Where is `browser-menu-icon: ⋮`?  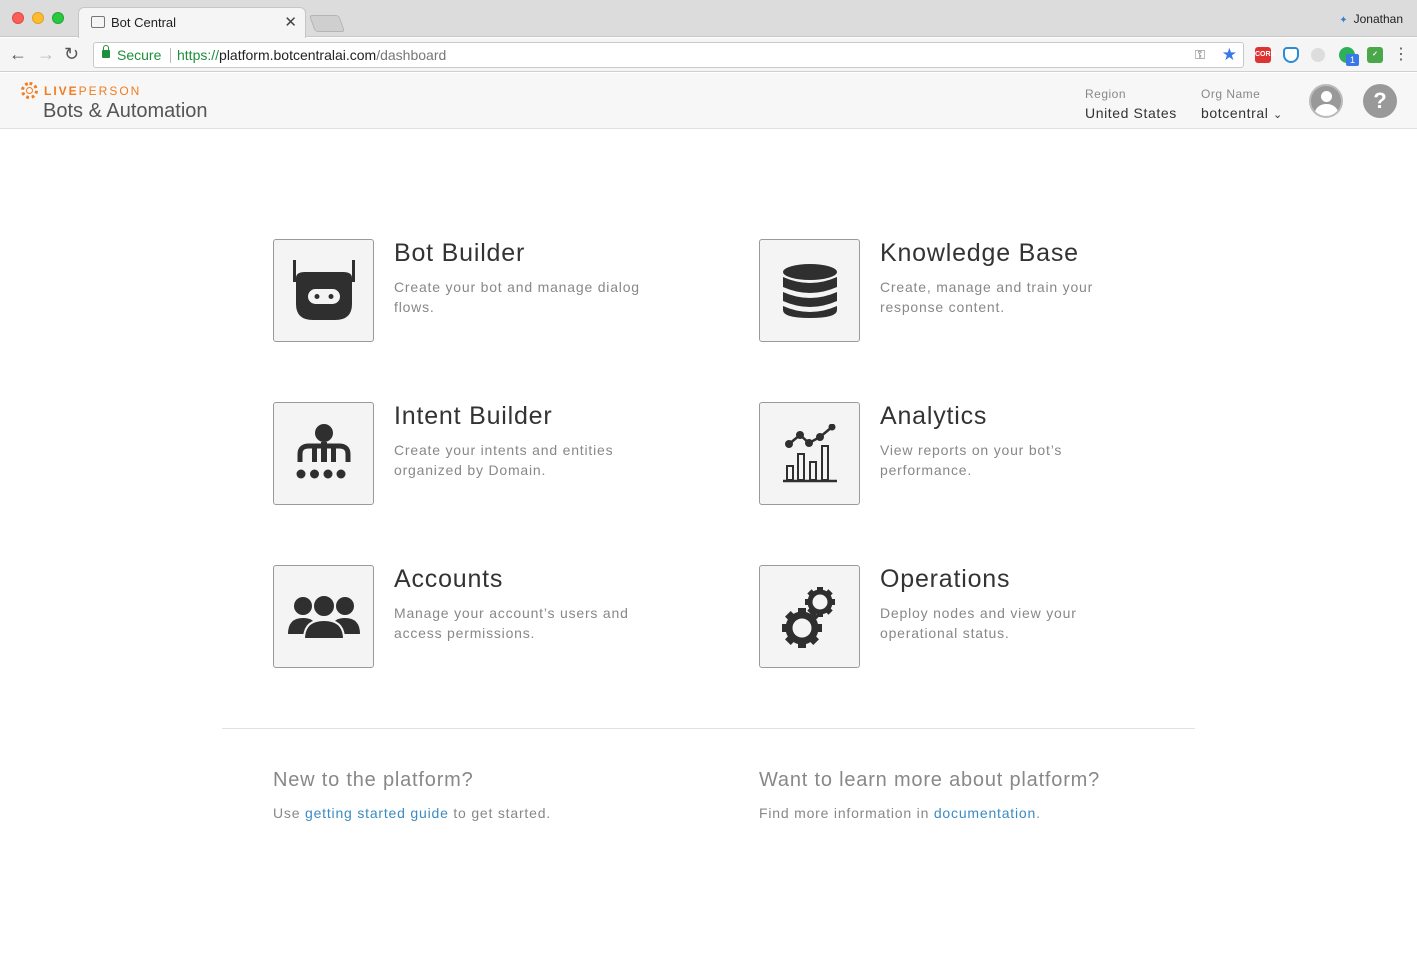
browser-menu-icon: ⋮ is located at coordinates (1401, 54).